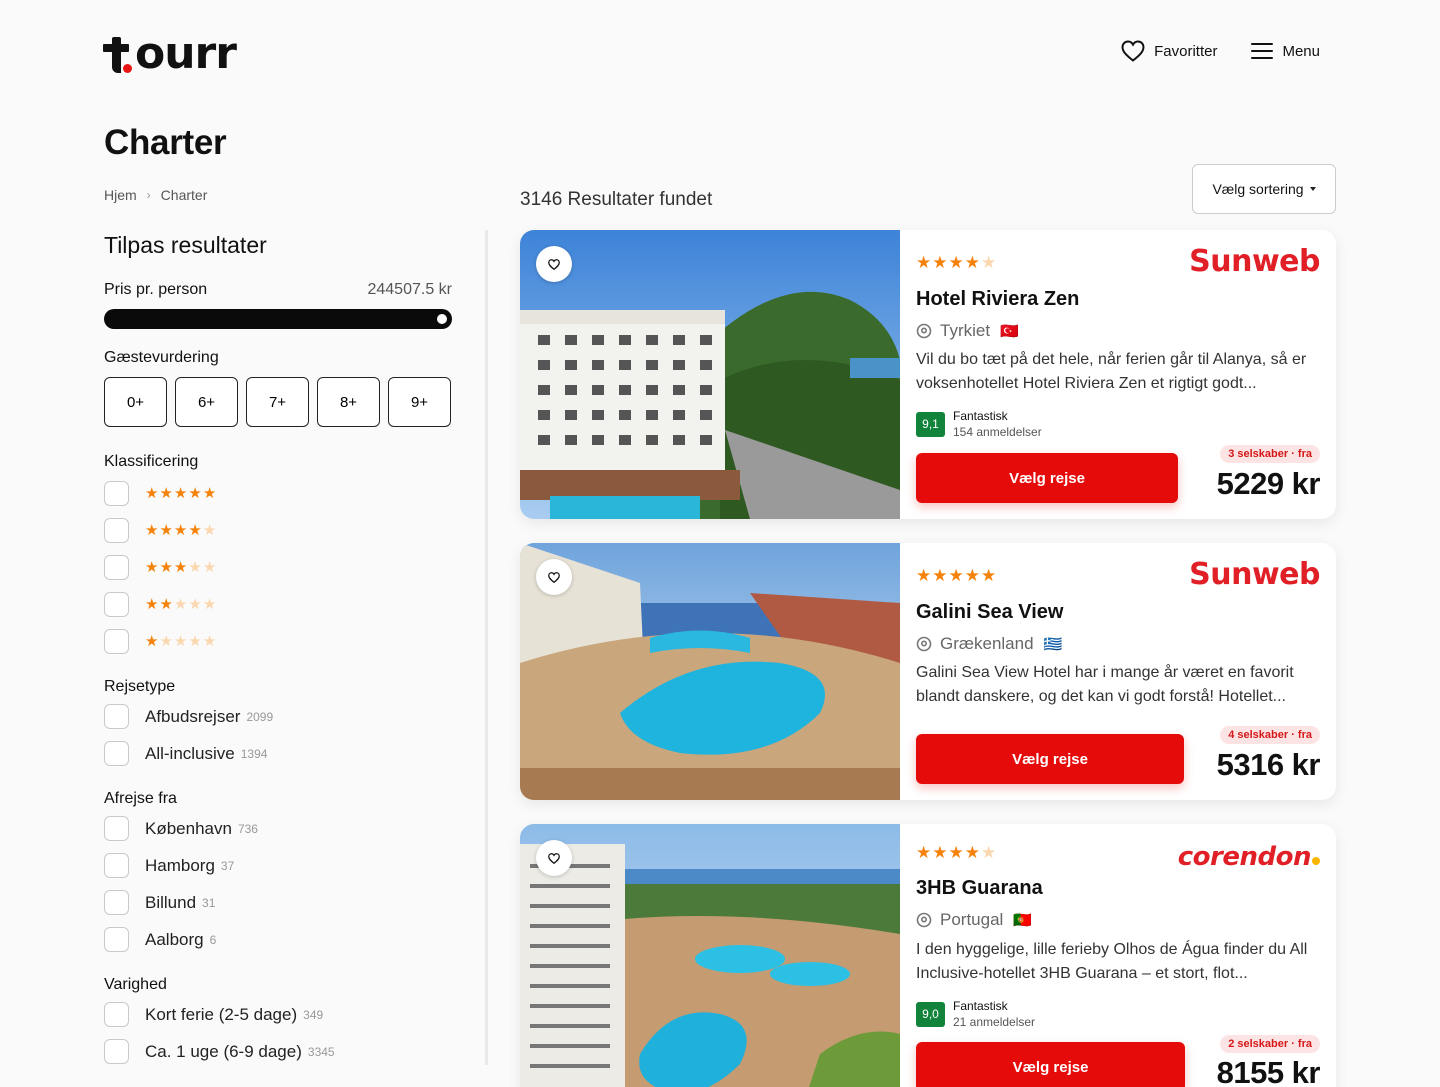 This screenshot has height=1087, width=1440. I want to click on price-slider-handle, so click(442, 319).